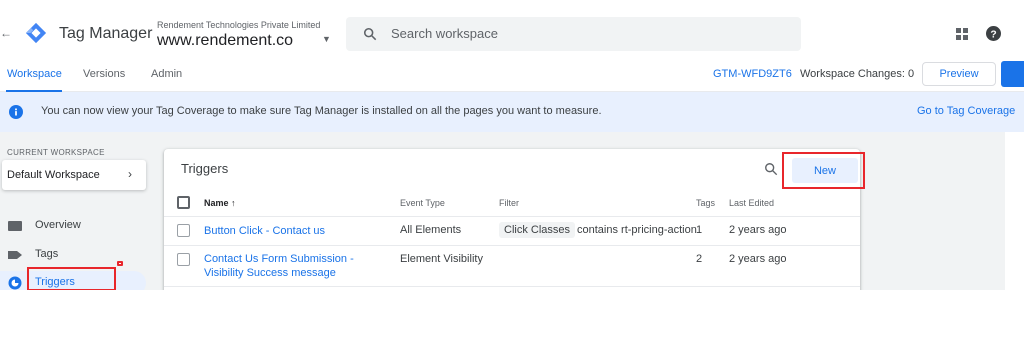  I want to click on tag-count: 2, so click(699, 259).